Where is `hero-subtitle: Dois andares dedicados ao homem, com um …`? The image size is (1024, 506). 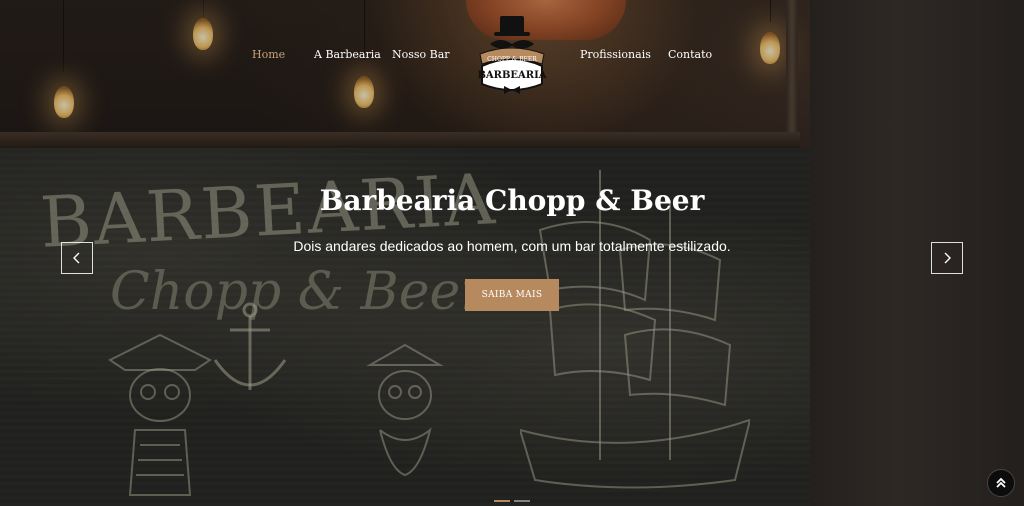
hero-subtitle: Dois andares dedicados ao homem, com um … is located at coordinates (512, 246).